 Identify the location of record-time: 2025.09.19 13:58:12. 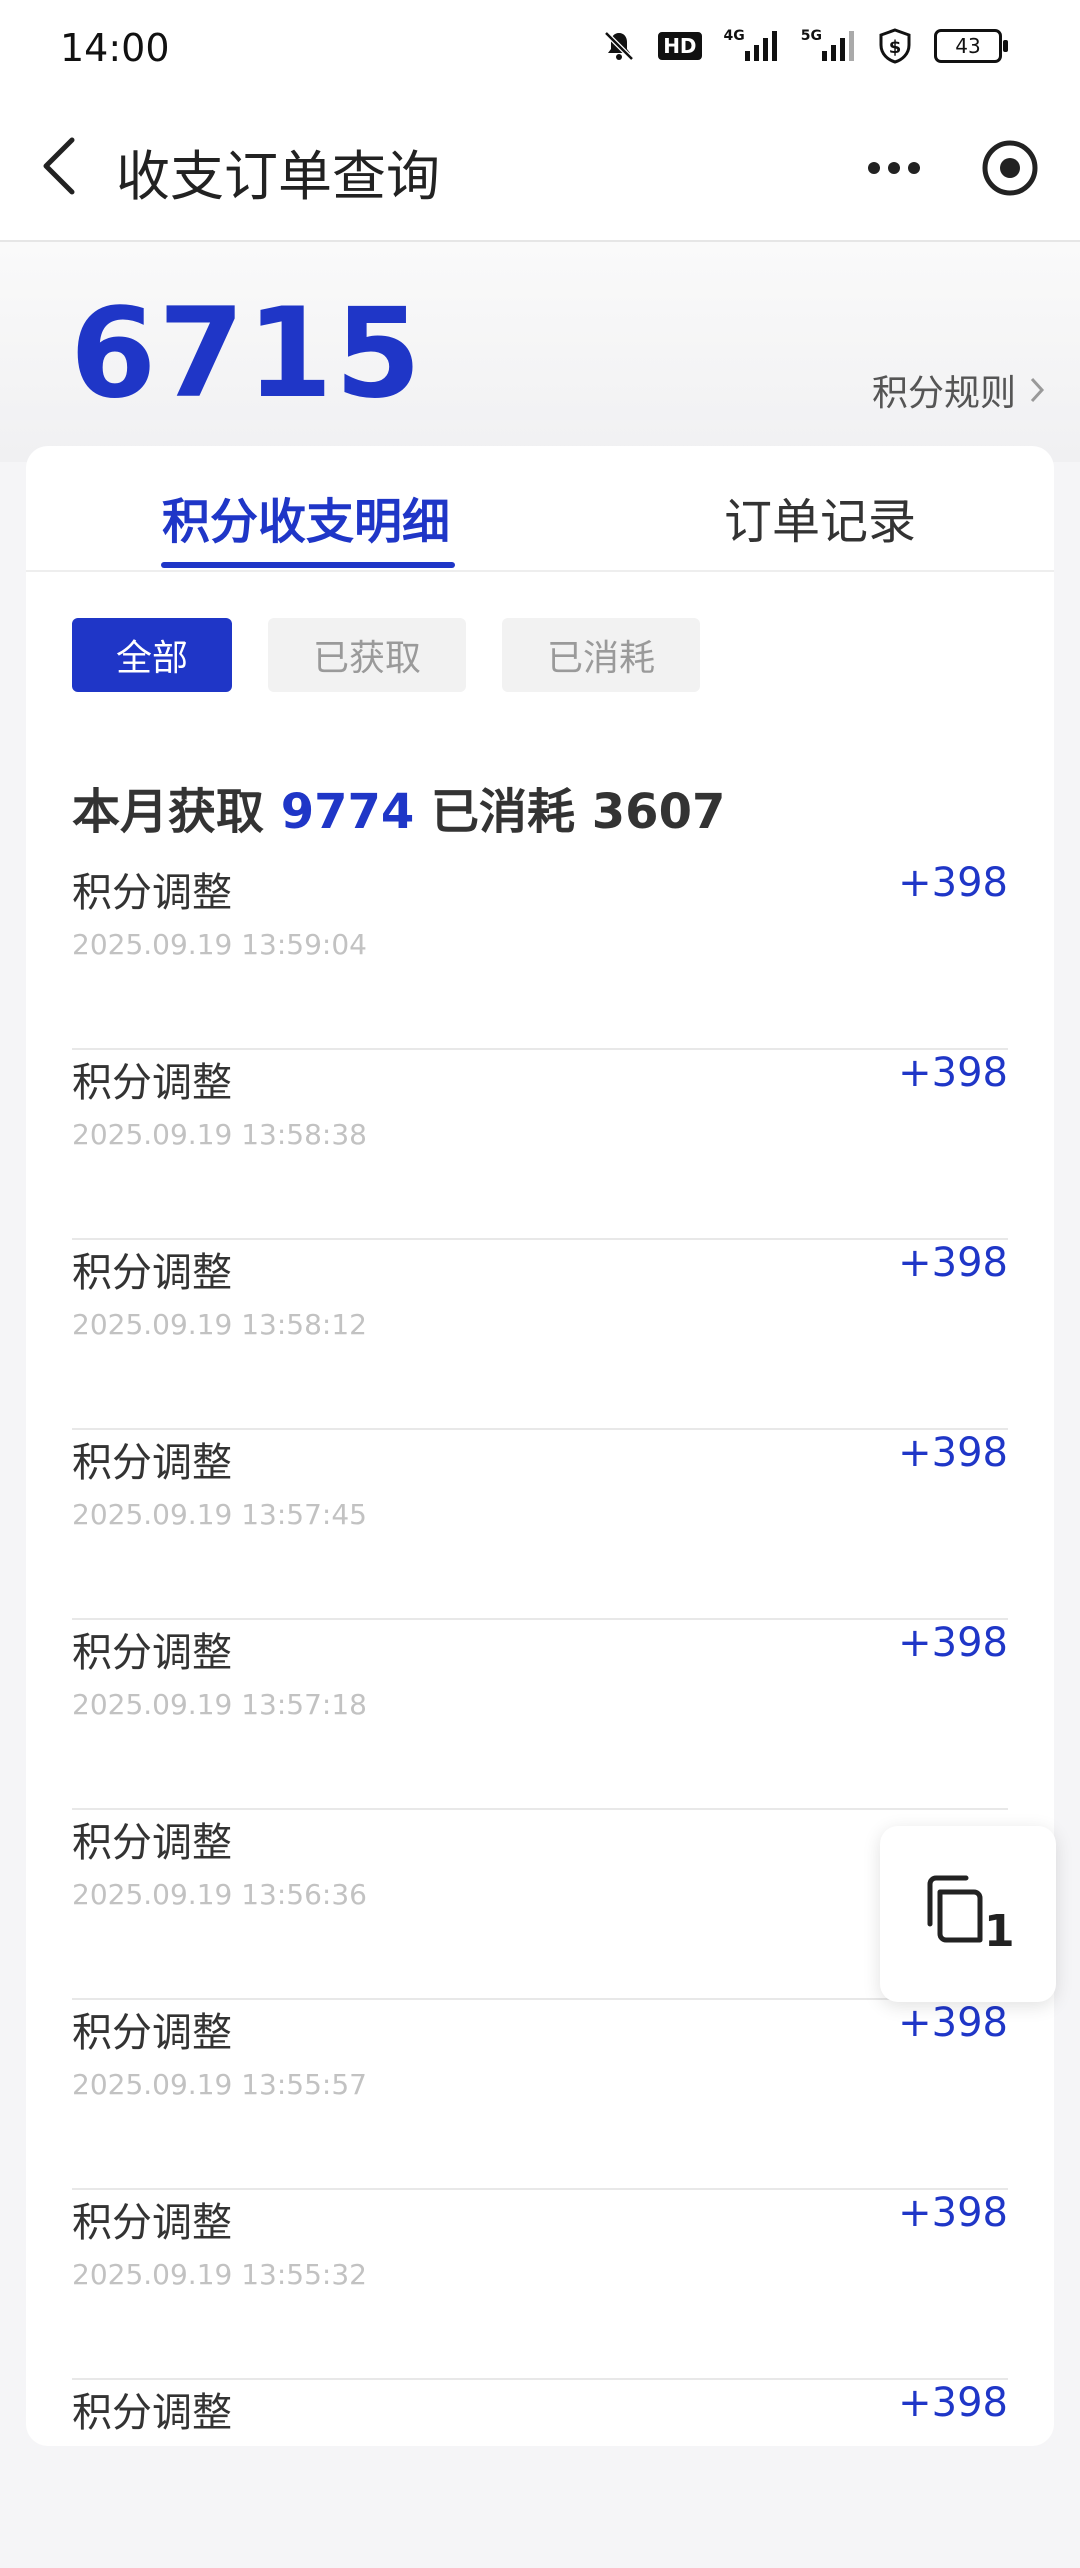
(219, 1324).